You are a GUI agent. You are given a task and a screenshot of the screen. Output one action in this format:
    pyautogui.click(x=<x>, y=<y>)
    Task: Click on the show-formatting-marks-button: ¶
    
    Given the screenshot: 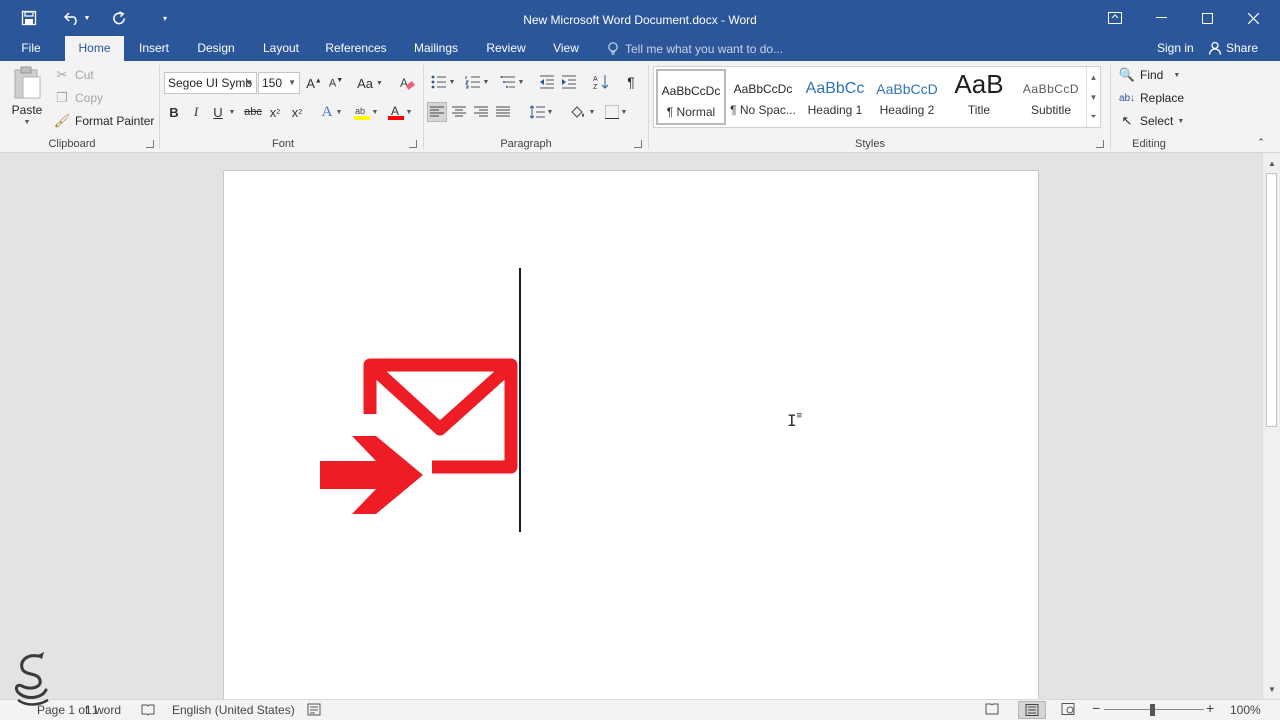 What is the action you would take?
    pyautogui.click(x=631, y=82)
    